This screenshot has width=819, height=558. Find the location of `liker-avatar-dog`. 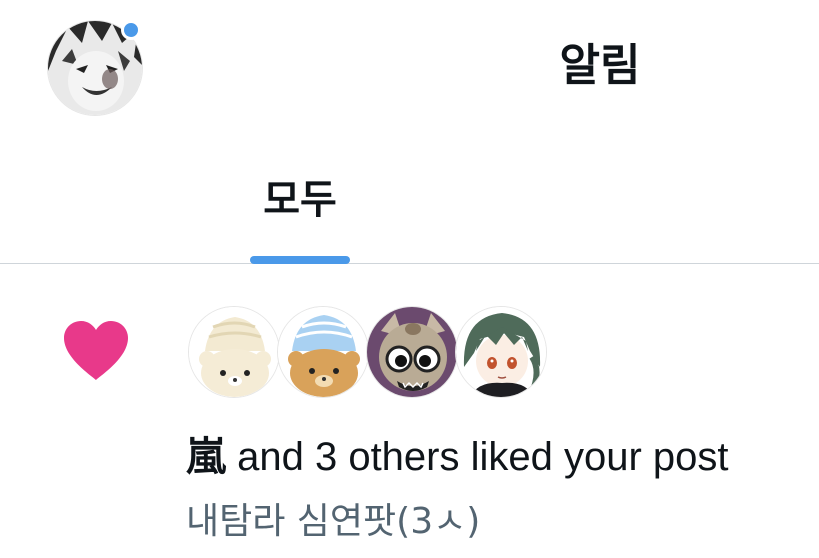

liker-avatar-dog is located at coordinates (412, 352).